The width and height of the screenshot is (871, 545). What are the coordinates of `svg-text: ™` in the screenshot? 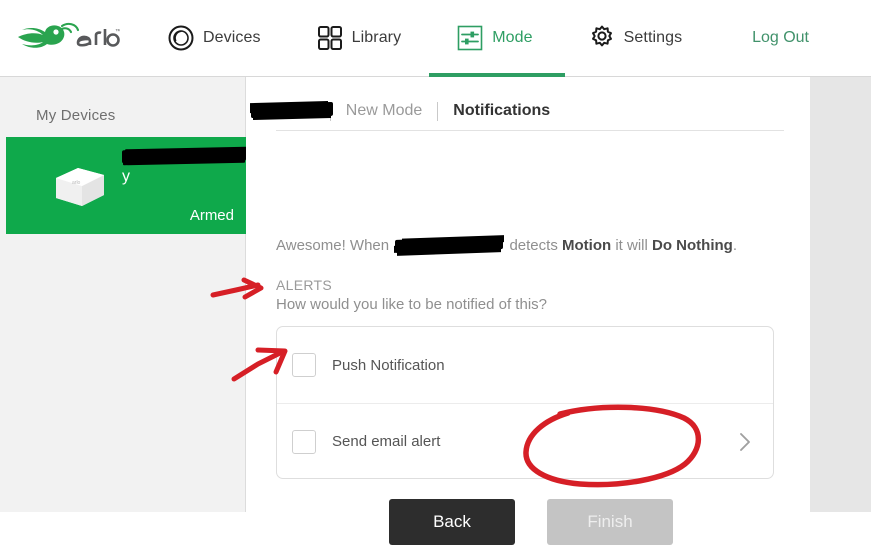 It's located at (117, 31).